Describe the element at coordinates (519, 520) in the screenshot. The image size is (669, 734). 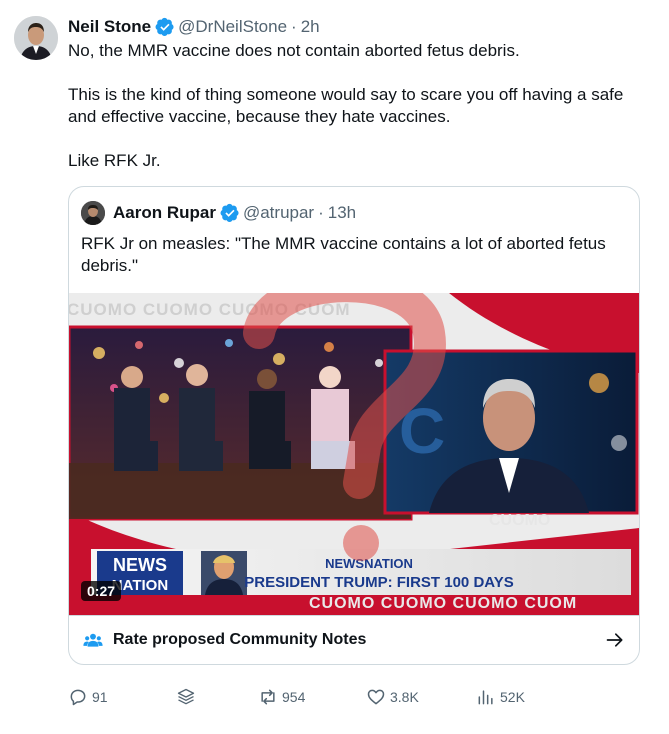
I see `watermark-text: CUOMO` at that location.